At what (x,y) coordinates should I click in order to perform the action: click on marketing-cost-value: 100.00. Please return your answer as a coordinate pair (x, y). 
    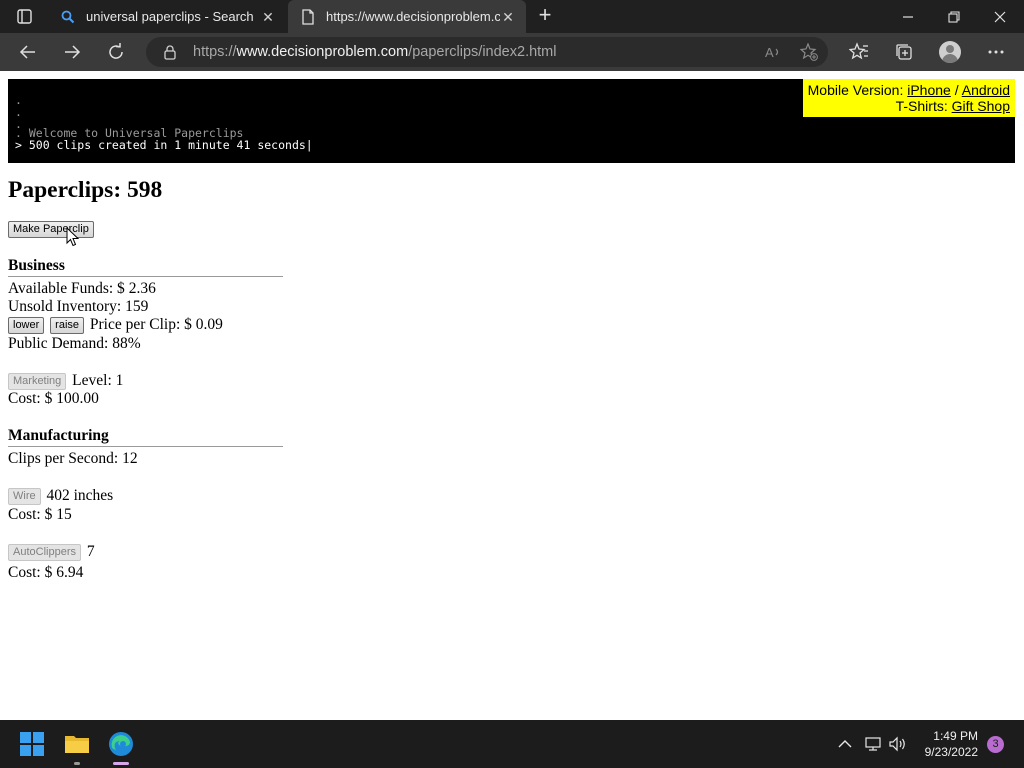
    Looking at the image, I should click on (77, 398).